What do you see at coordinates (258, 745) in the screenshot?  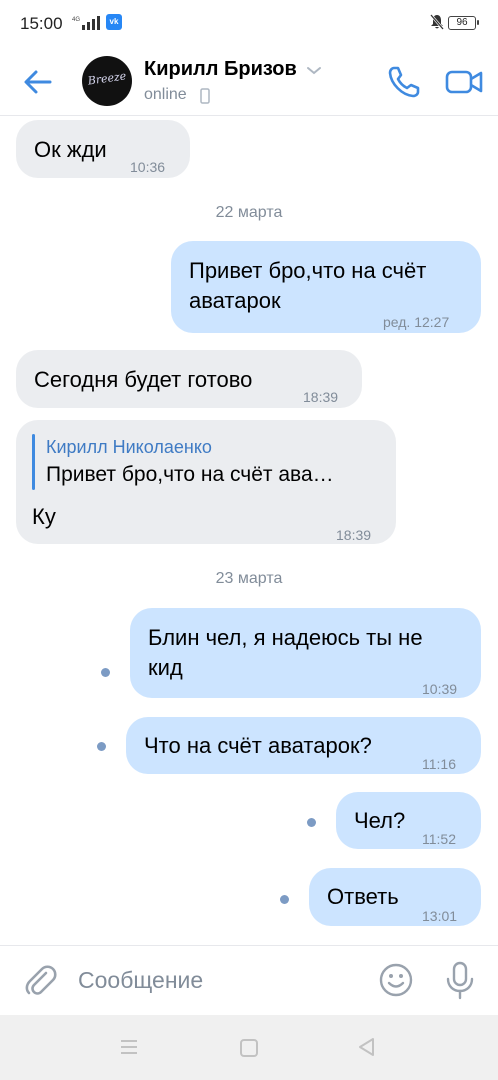 I see `message-text: Что на счёт аватарок?` at bounding box center [258, 745].